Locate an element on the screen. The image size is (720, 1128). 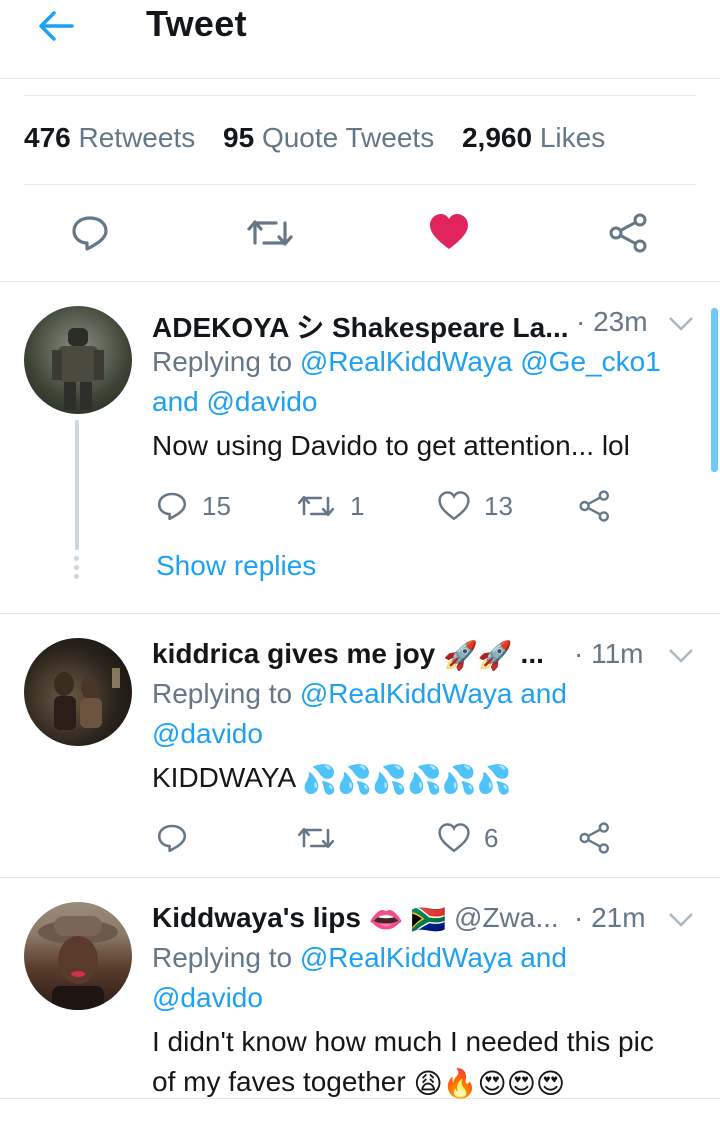
timestamp: · 23m is located at coordinates (612, 321).